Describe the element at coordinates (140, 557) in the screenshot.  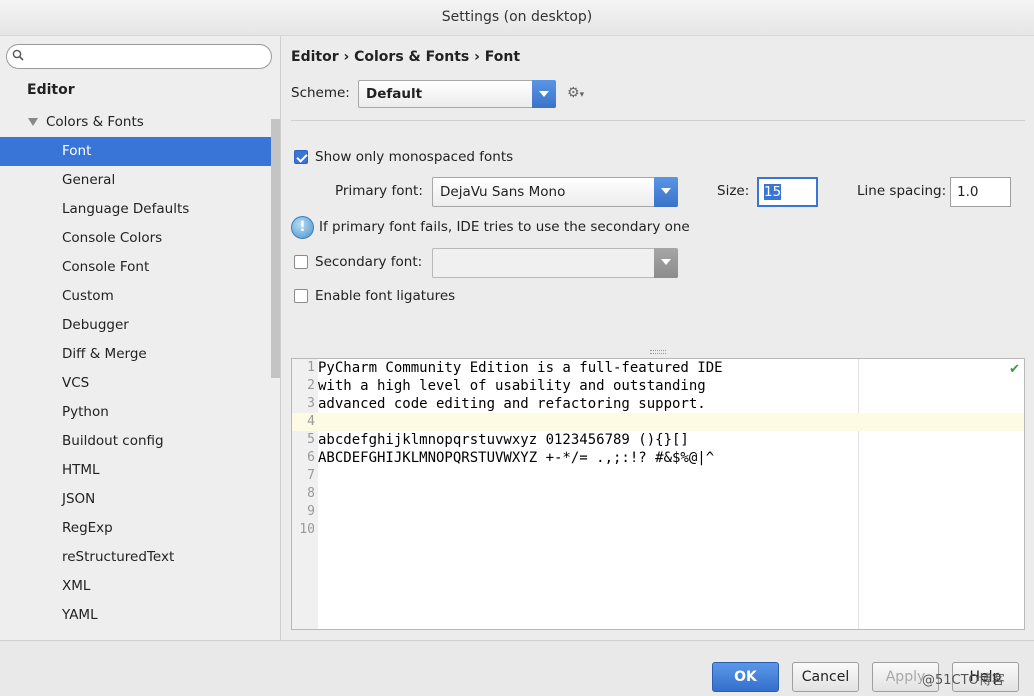
I see `sidebar-item-restructuredtext: reStructuredText` at that location.